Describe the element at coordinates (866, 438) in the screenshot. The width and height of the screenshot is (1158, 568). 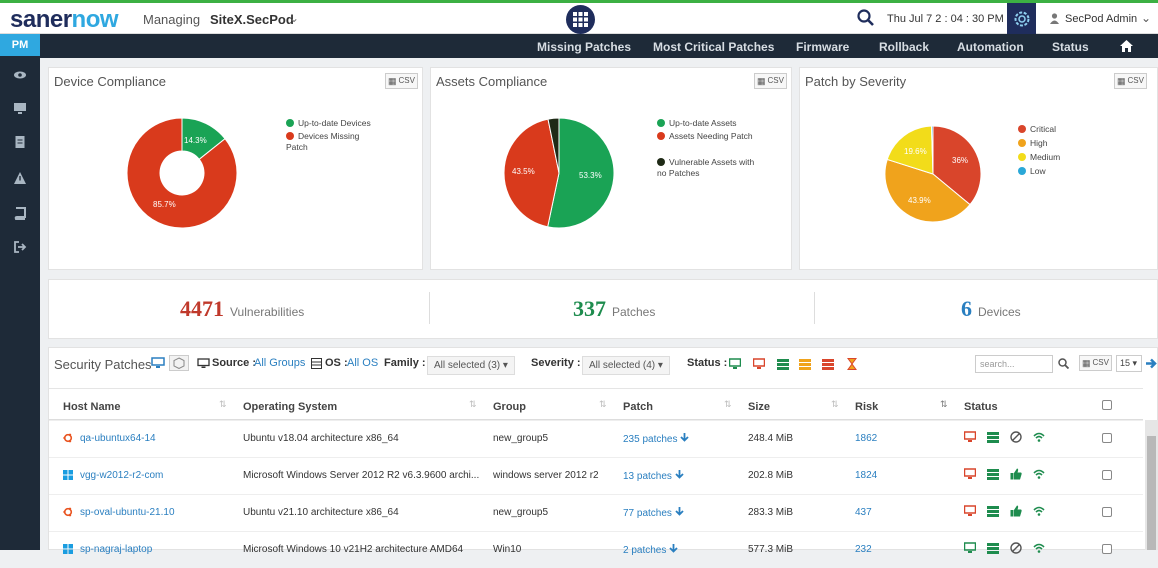
I see `risk-link: 1862` at that location.